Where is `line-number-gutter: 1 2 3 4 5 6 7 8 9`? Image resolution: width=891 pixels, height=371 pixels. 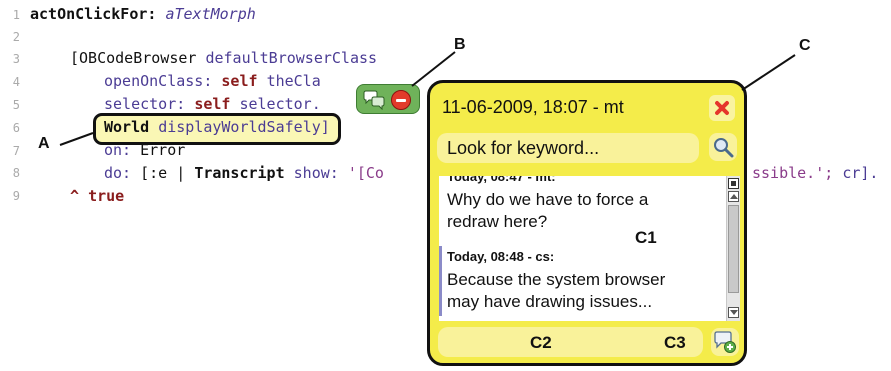 line-number-gutter: 1 2 3 4 5 6 7 8 9 is located at coordinates (12, 107).